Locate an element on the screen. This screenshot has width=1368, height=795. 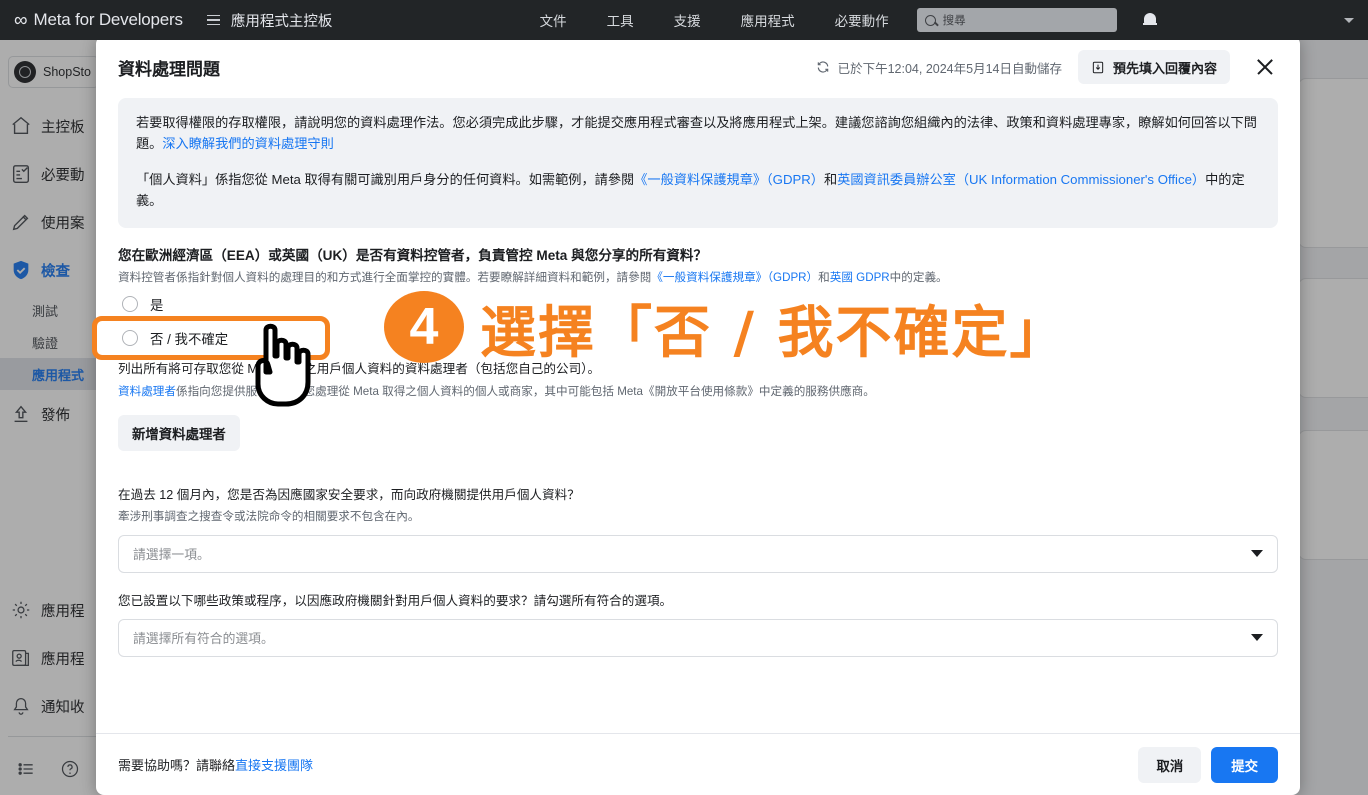
prefill-answers-button: 預先填入回覆內容 is located at coordinates (1153, 67).